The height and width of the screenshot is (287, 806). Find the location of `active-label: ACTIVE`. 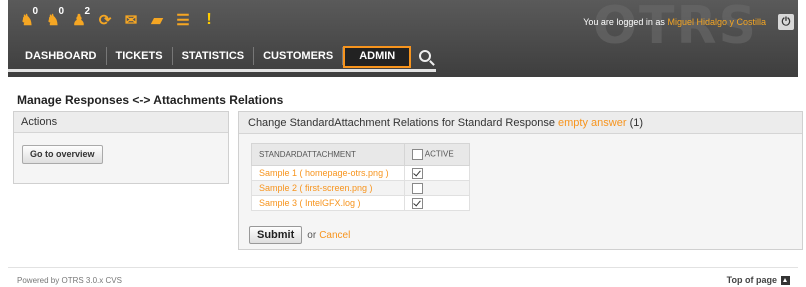

active-label: ACTIVE is located at coordinates (439, 154).